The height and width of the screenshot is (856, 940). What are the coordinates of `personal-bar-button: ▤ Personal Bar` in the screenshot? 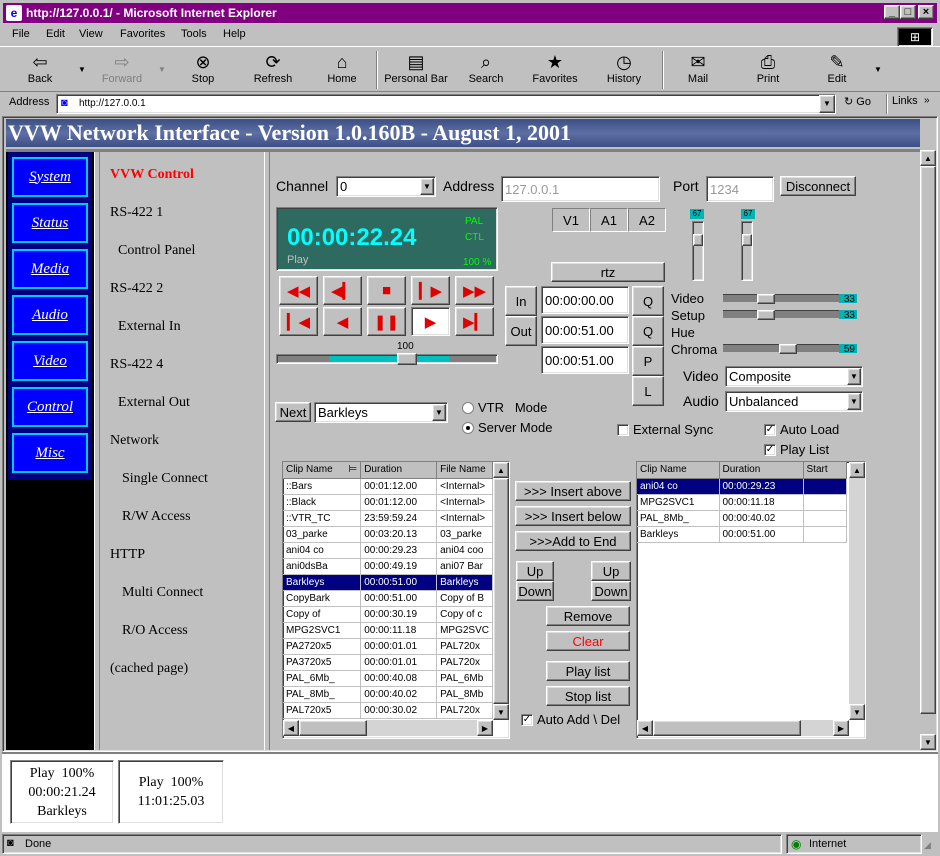 It's located at (416, 71).